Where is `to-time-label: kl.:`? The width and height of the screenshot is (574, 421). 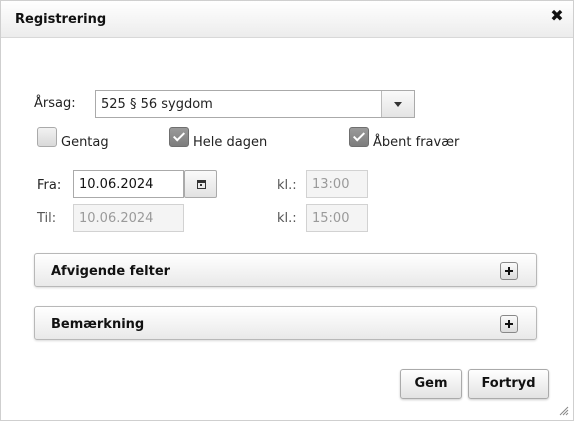
to-time-label: kl.: is located at coordinates (287, 218).